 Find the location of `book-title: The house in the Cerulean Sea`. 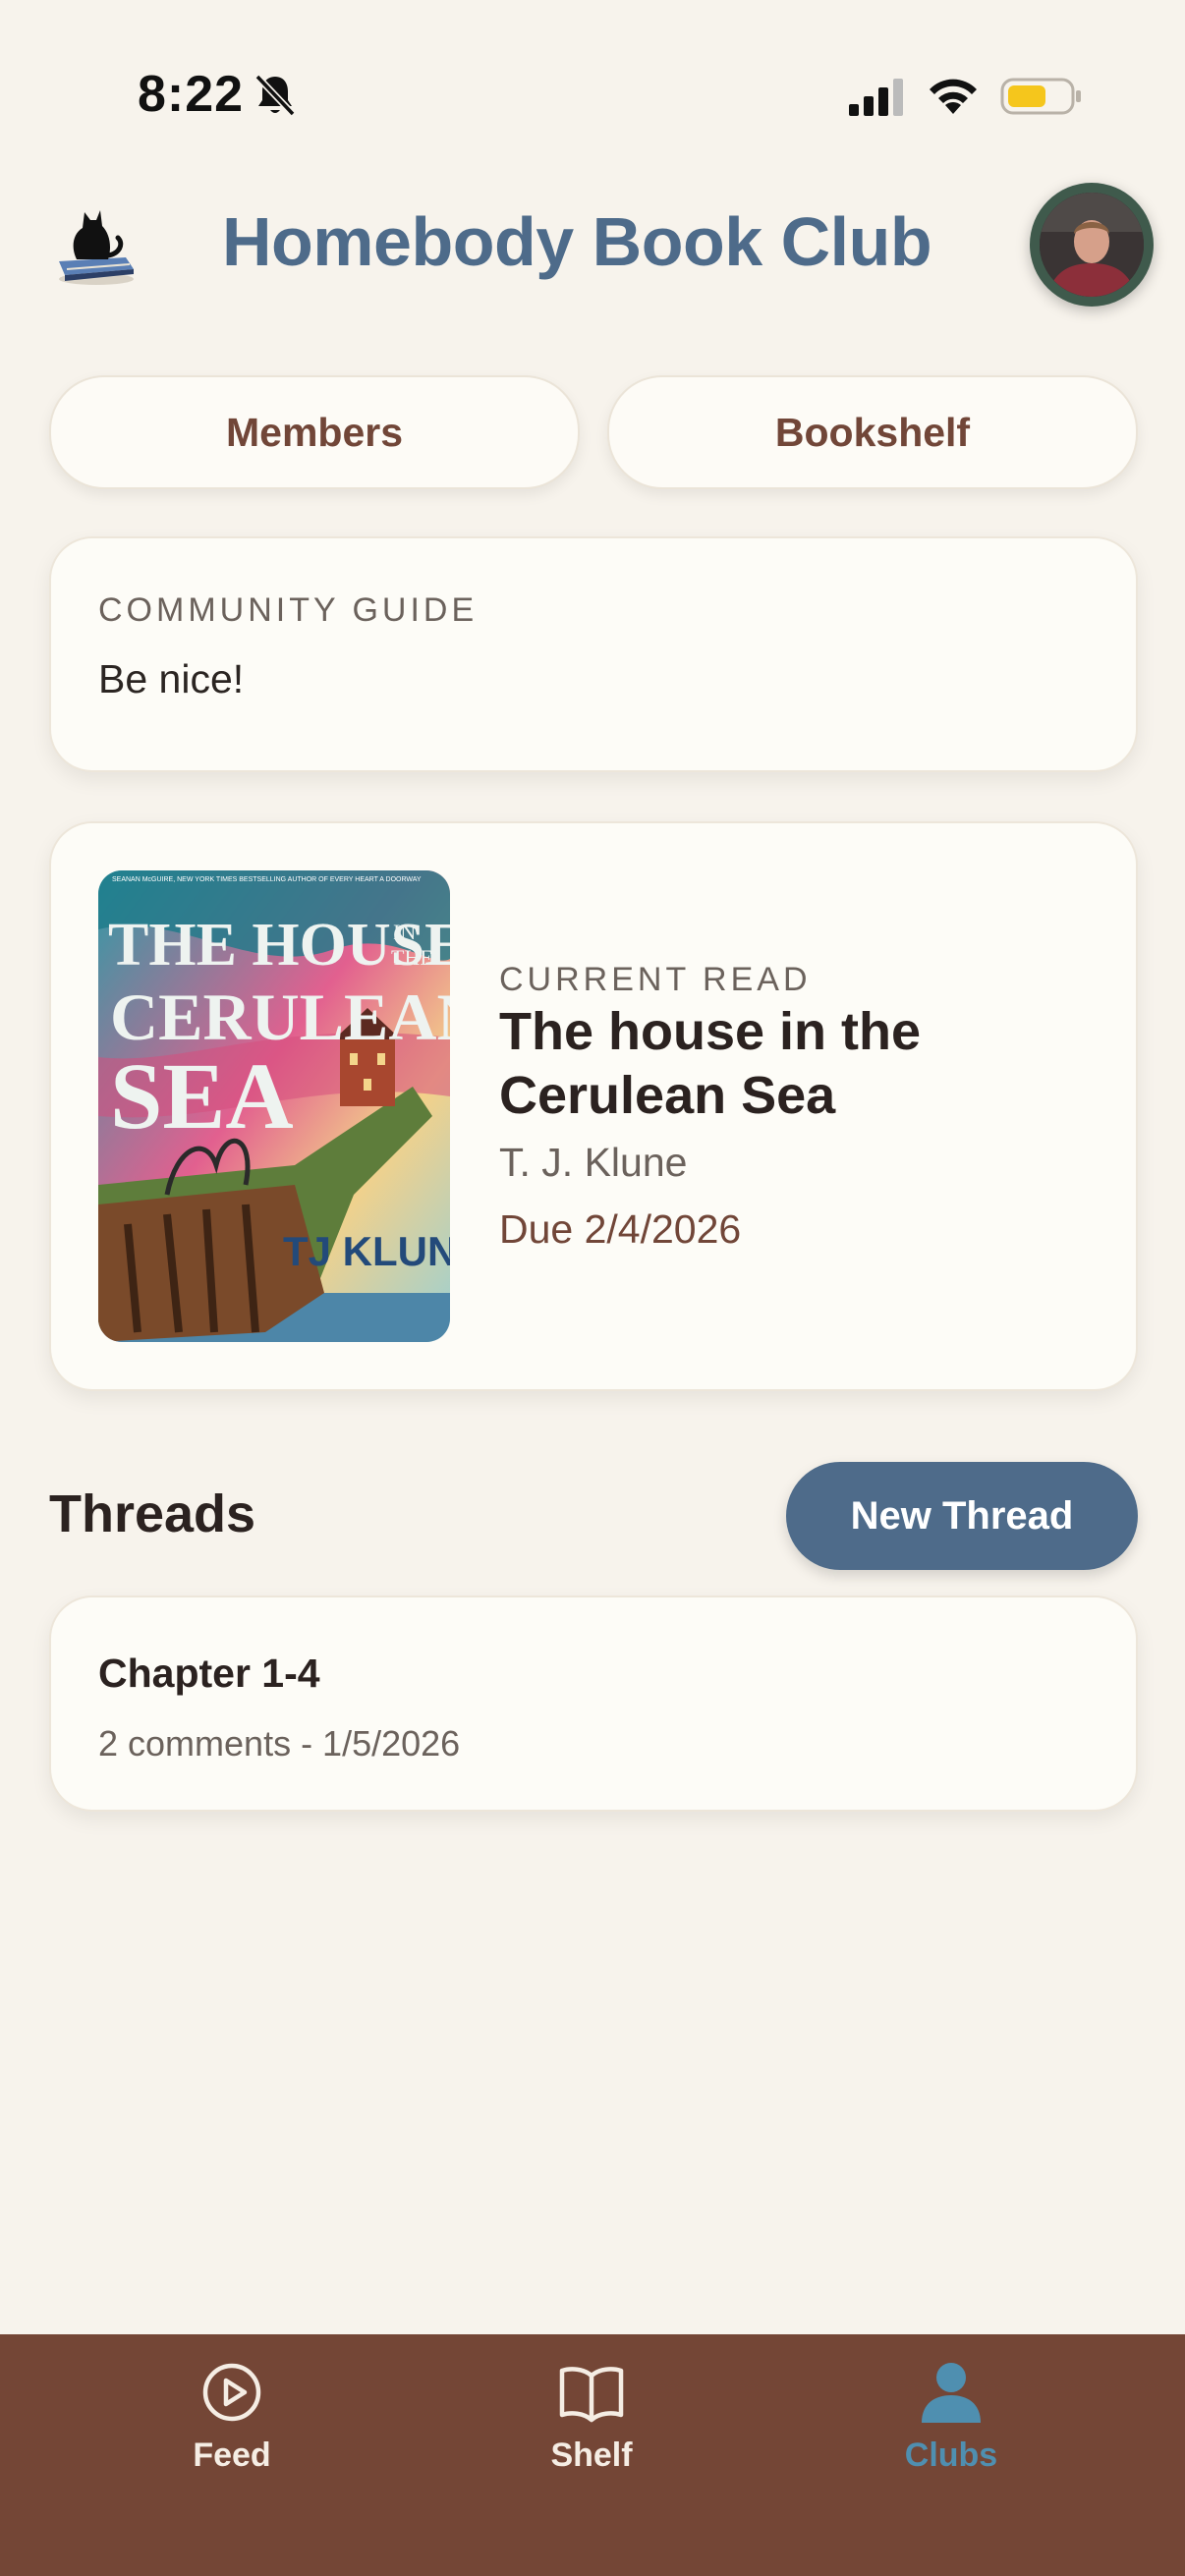

book-title: The house in the Cerulean Sea is located at coordinates (711, 1063).